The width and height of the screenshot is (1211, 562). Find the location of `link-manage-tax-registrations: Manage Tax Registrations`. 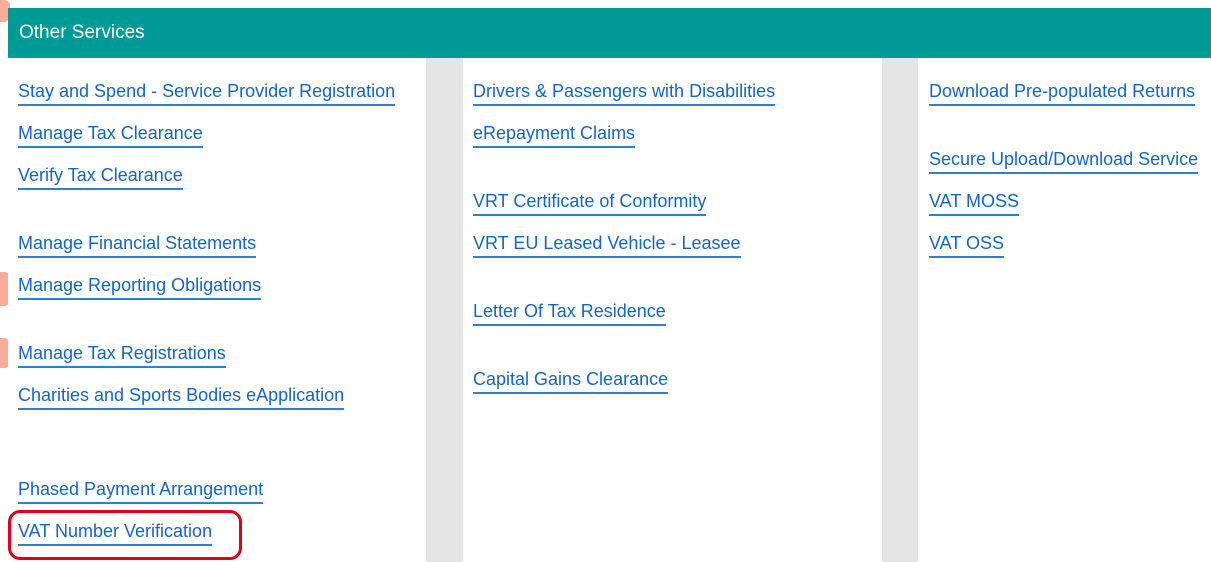

link-manage-tax-registrations: Manage Tax Registrations is located at coordinates (122, 355).